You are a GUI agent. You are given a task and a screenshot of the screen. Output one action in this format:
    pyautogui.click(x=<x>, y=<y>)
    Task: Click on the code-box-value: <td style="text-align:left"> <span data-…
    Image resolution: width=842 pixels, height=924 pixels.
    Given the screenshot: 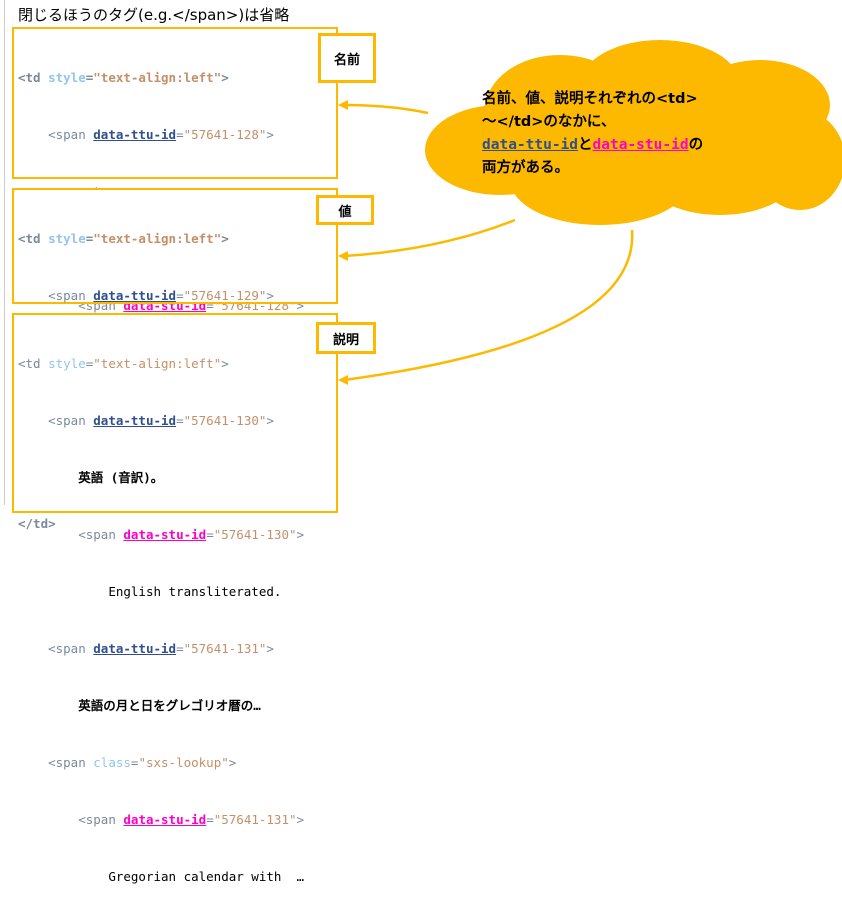 What is the action you would take?
    pyautogui.click(x=175, y=359)
    